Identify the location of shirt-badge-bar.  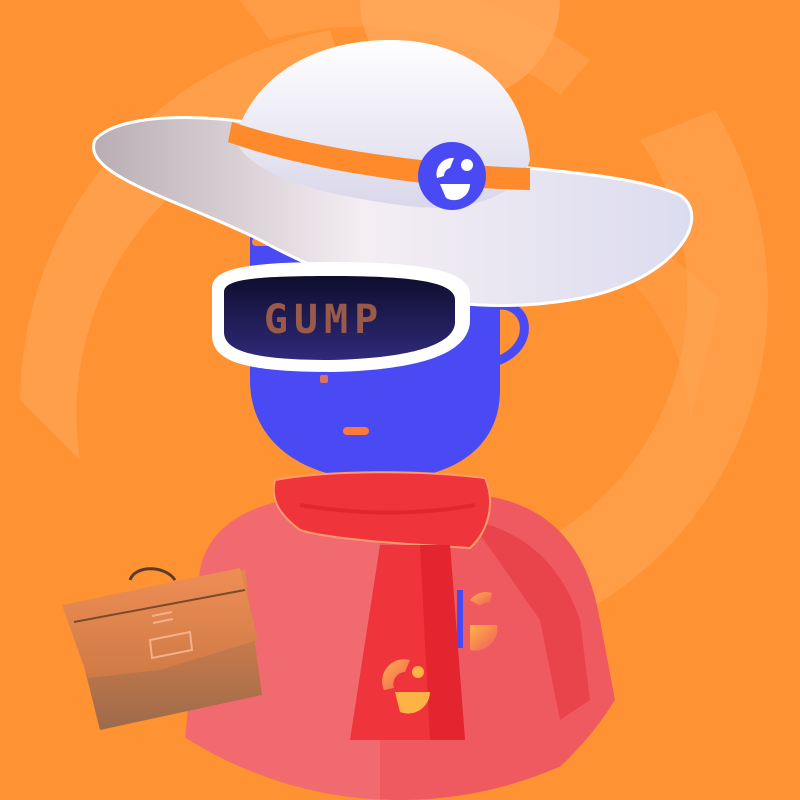
(460, 619).